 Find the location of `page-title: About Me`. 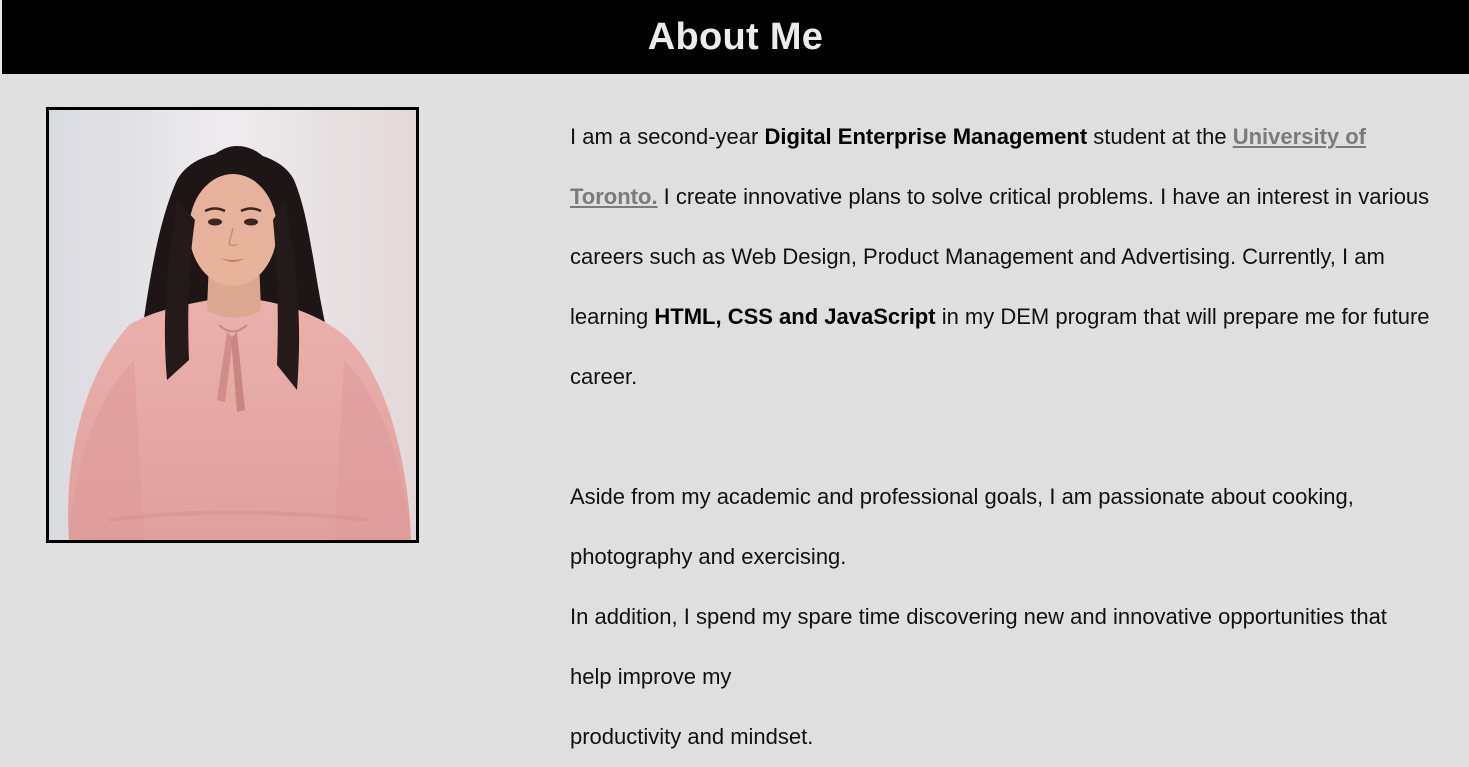

page-title: About Me is located at coordinates (735, 36).